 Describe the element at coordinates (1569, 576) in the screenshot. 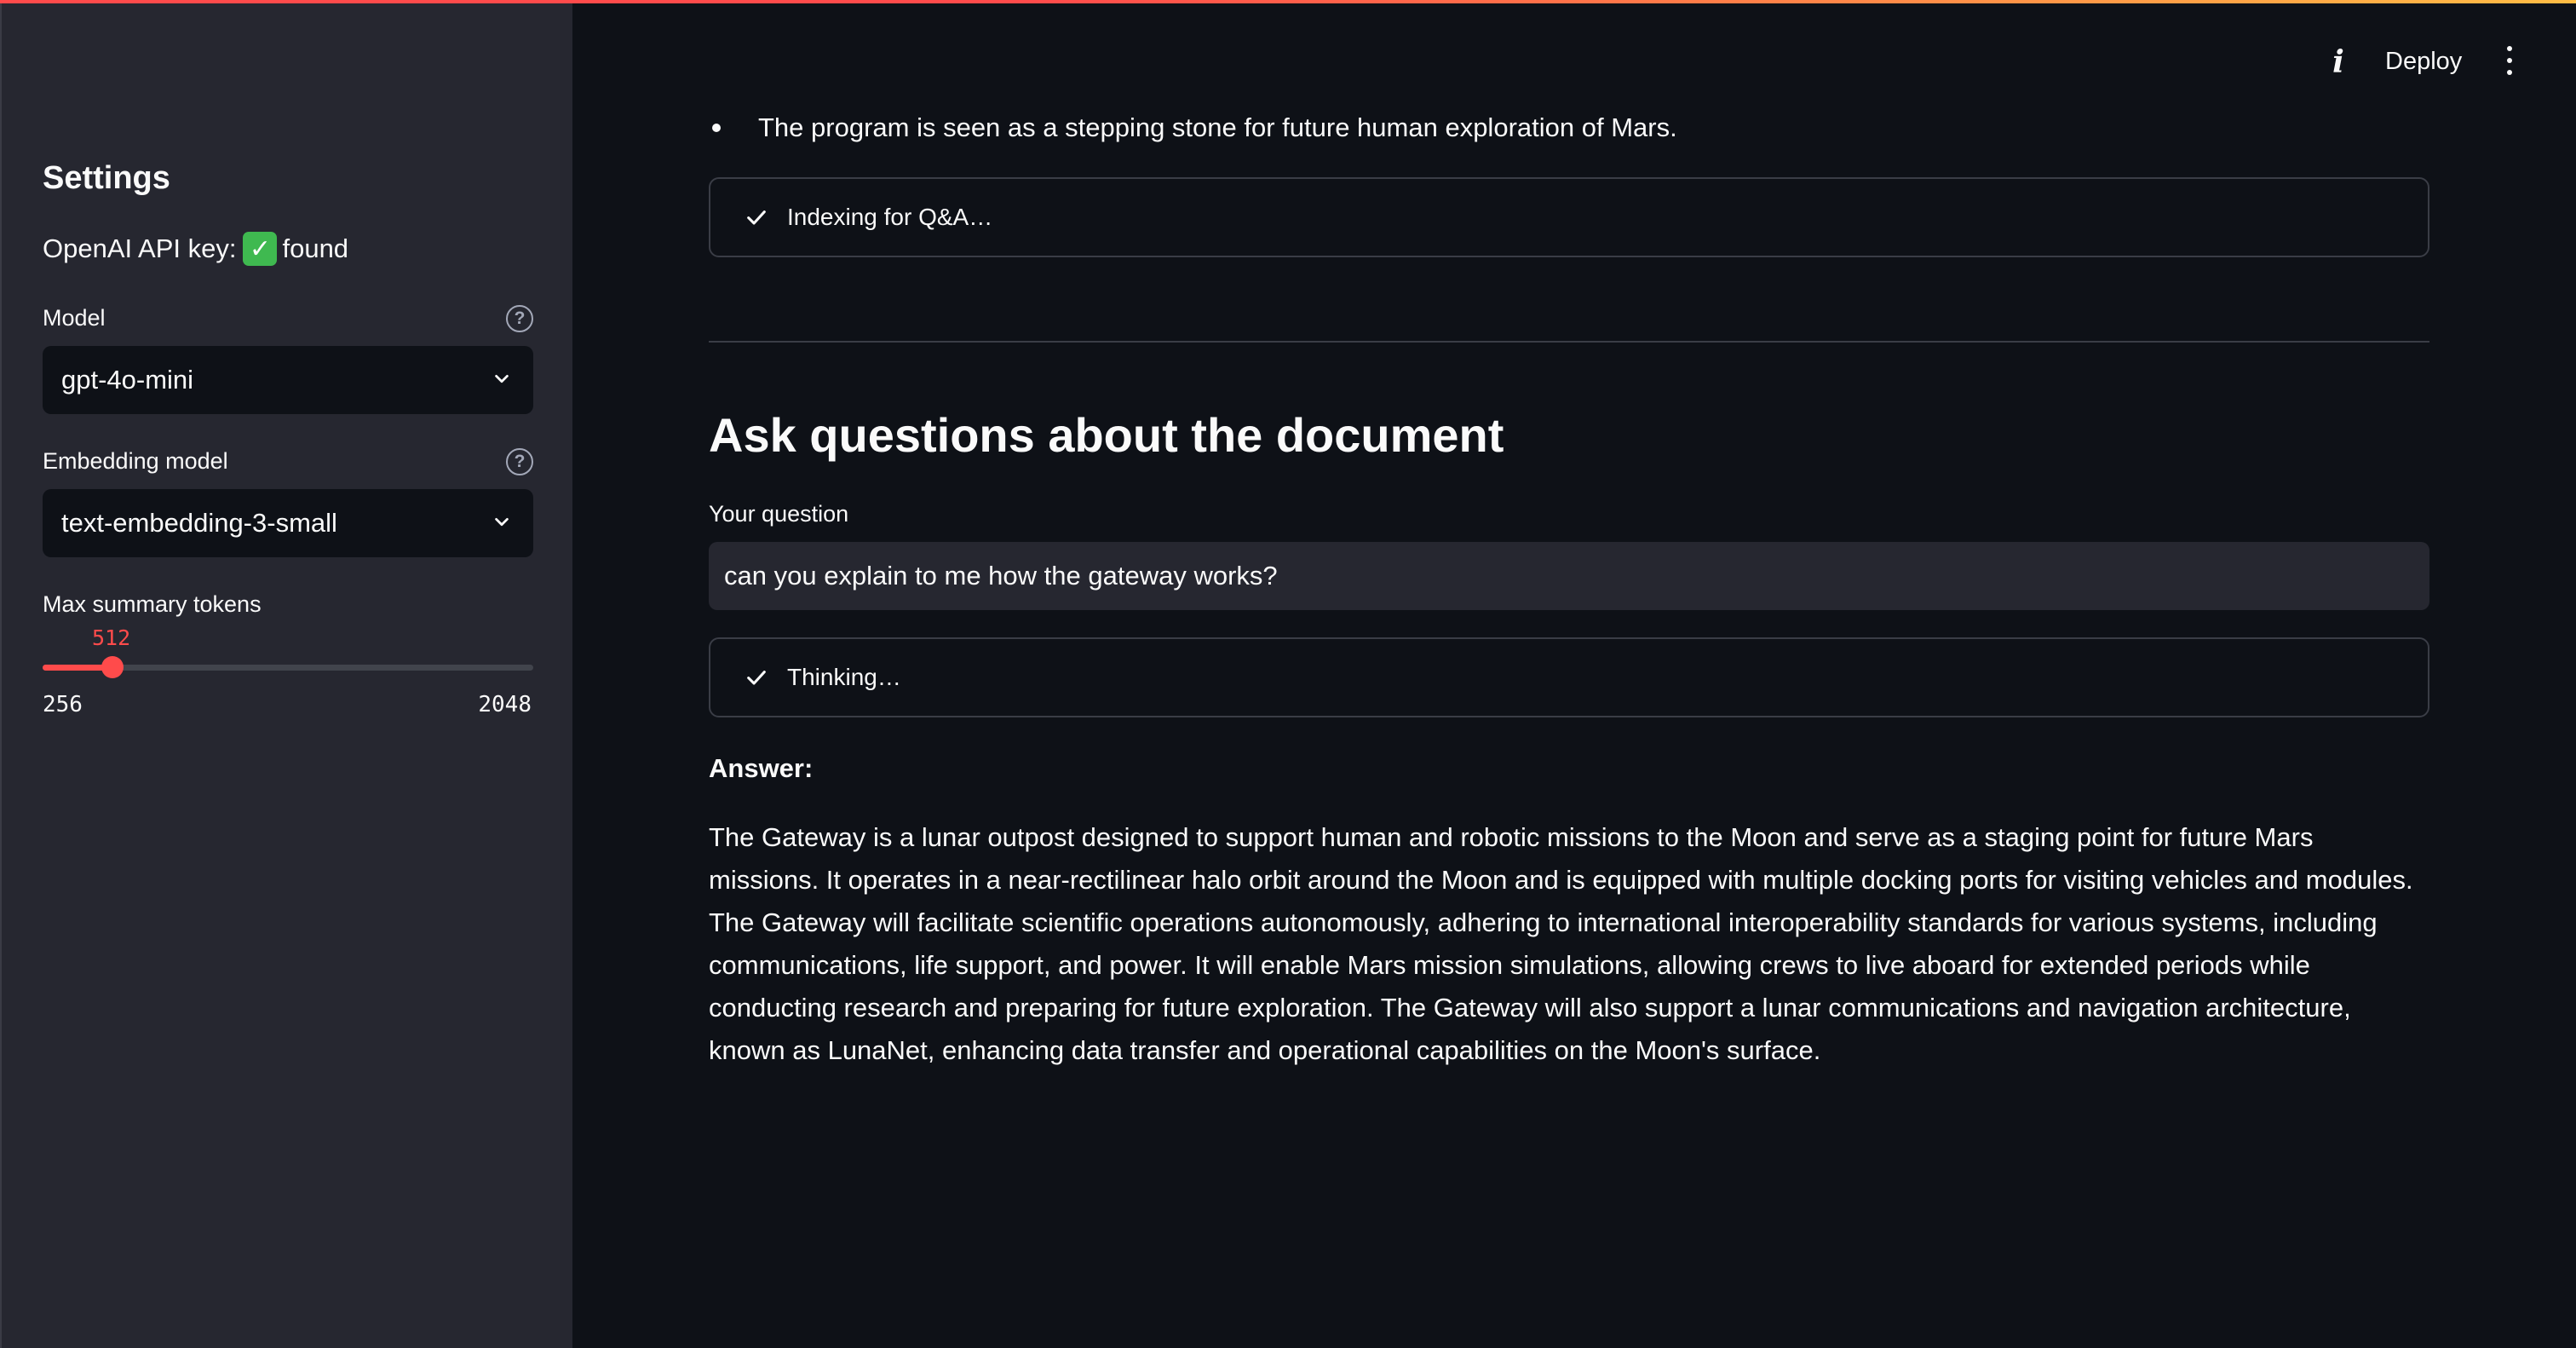

I see `question-input` at that location.